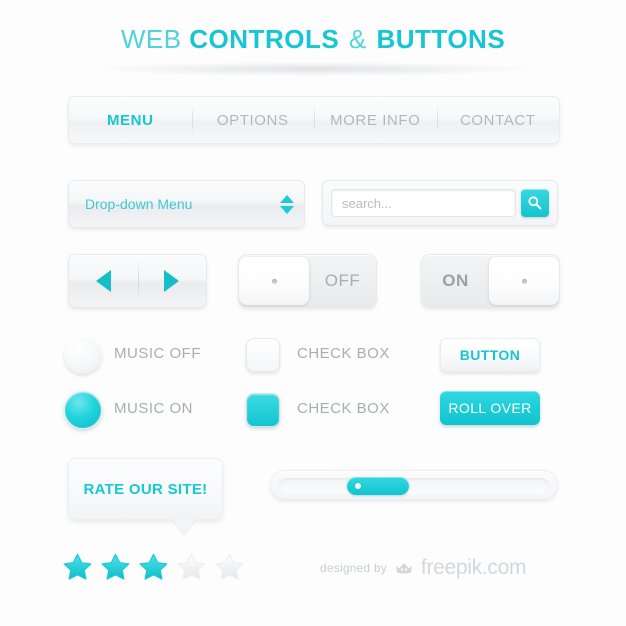 The image size is (626, 626). I want to click on rate-tooltip: RATE OUR SITE!, so click(145, 489).